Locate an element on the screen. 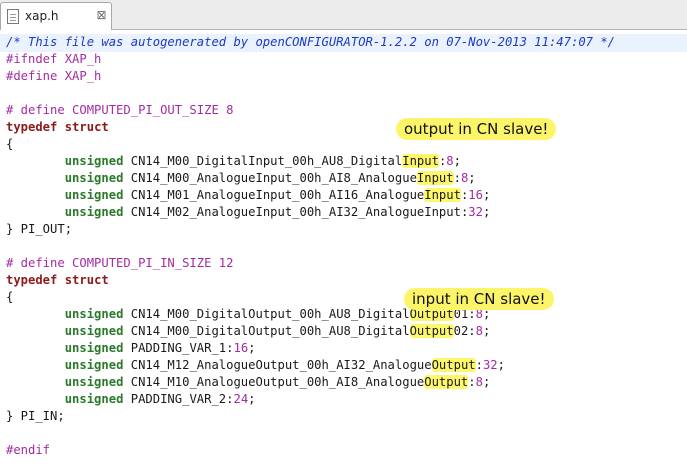 The image size is (687, 467). field-name: CN14_M01_AnalogueInput_00h_AI16_Analogue is located at coordinates (277, 195).